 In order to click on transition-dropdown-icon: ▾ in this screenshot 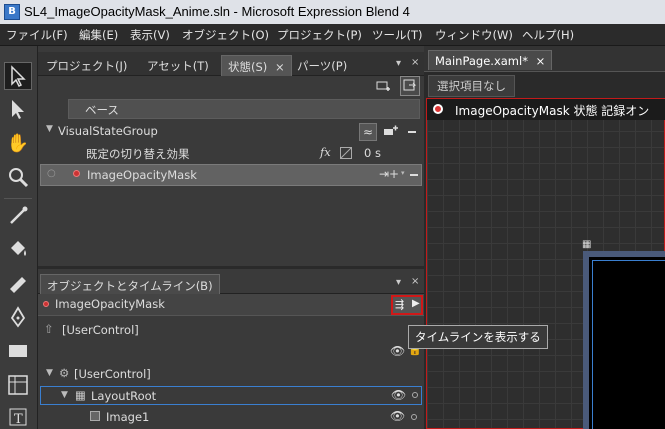, I will do `click(403, 173)`.